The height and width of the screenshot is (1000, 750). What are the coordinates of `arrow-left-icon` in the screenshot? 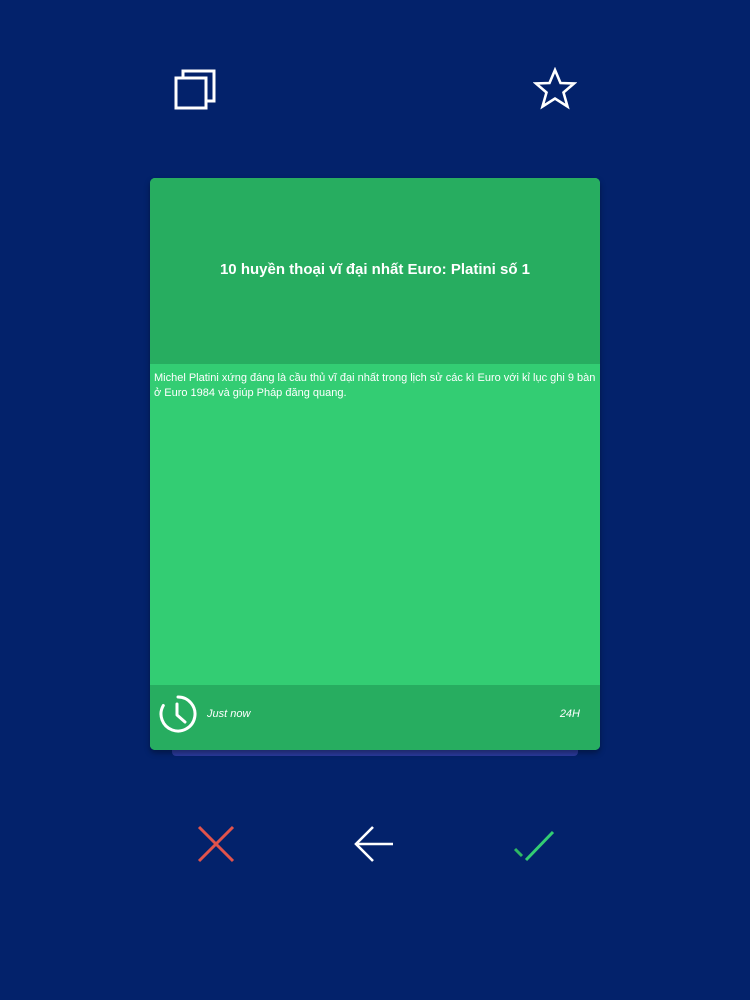 It's located at (373, 844).